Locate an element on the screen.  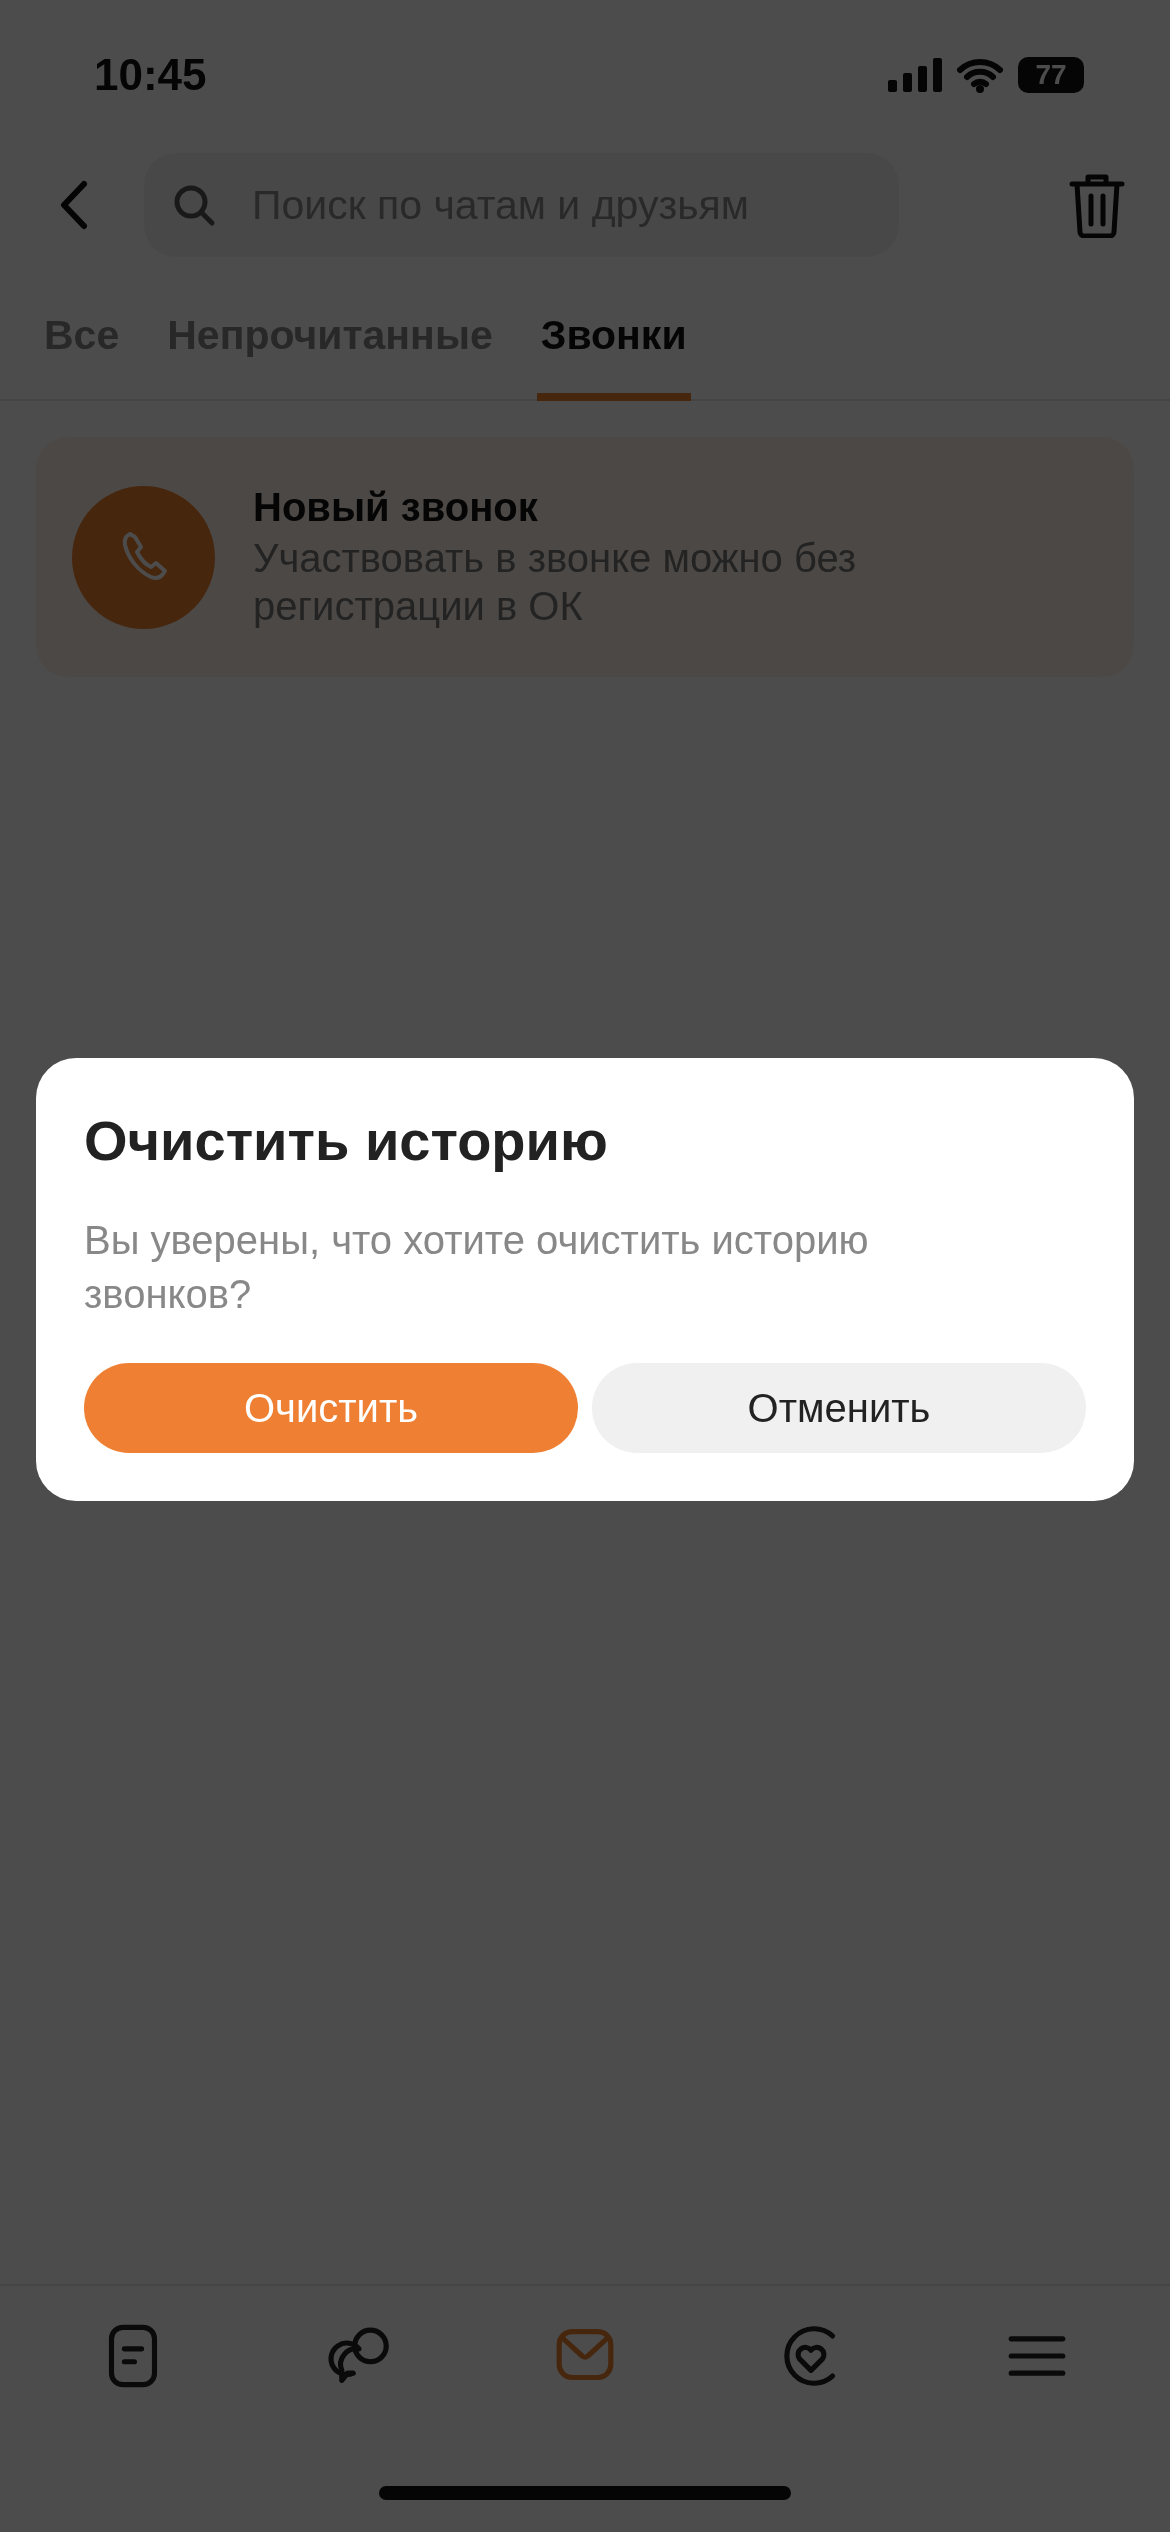
status-time: 10:45 is located at coordinates (150, 75).